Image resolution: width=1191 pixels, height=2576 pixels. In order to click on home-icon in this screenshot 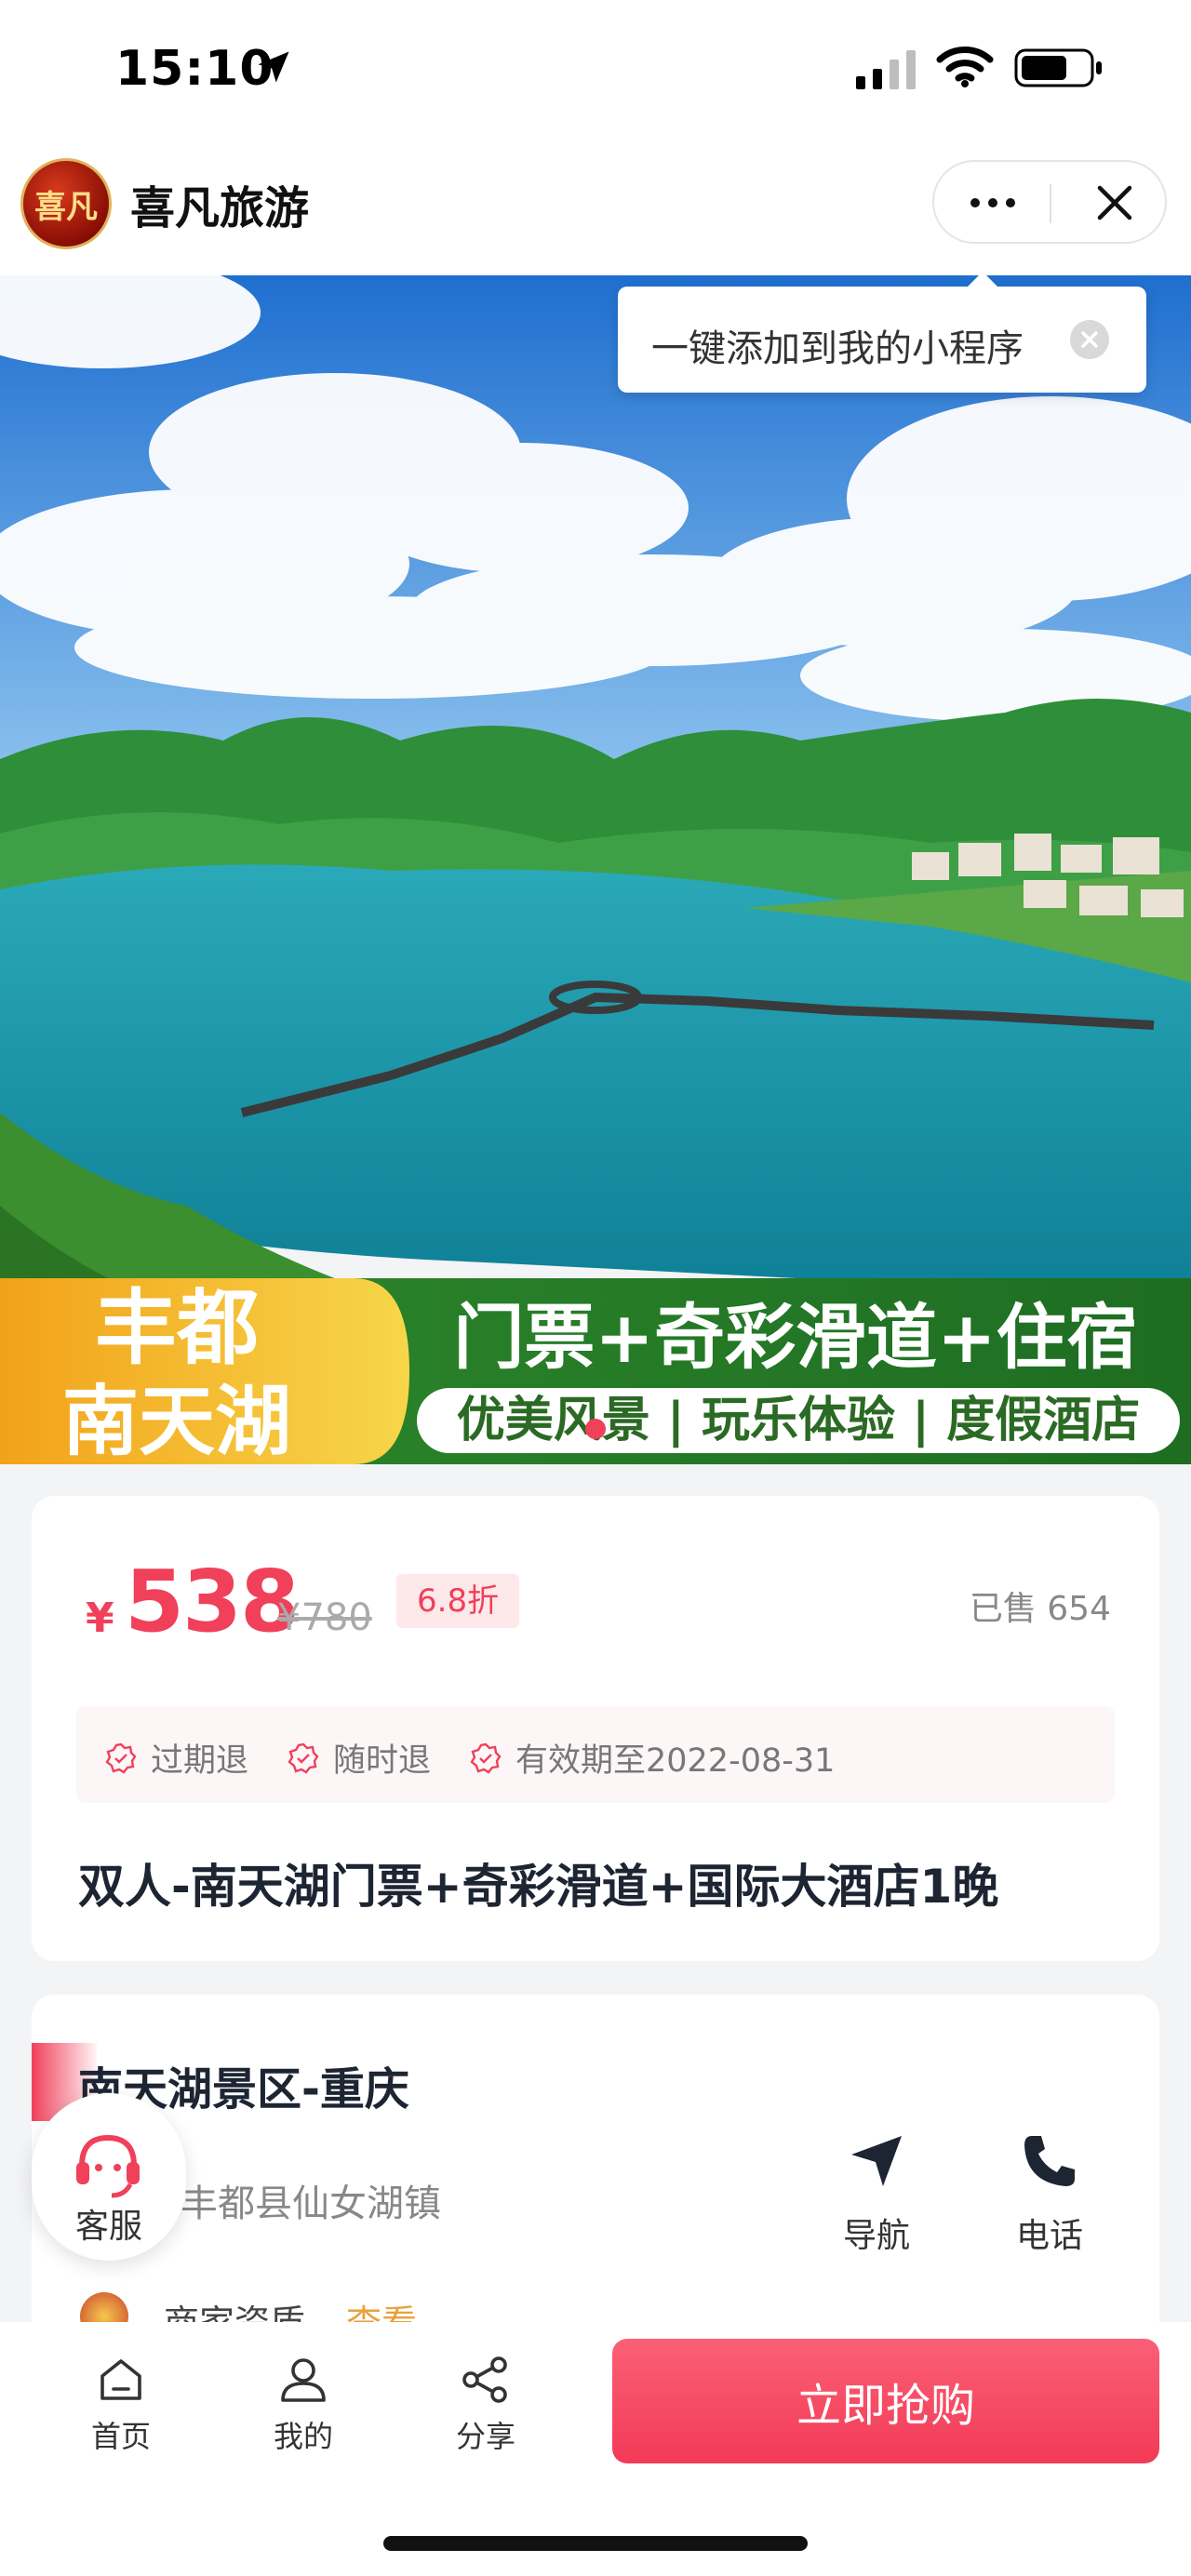, I will do `click(120, 2379)`.